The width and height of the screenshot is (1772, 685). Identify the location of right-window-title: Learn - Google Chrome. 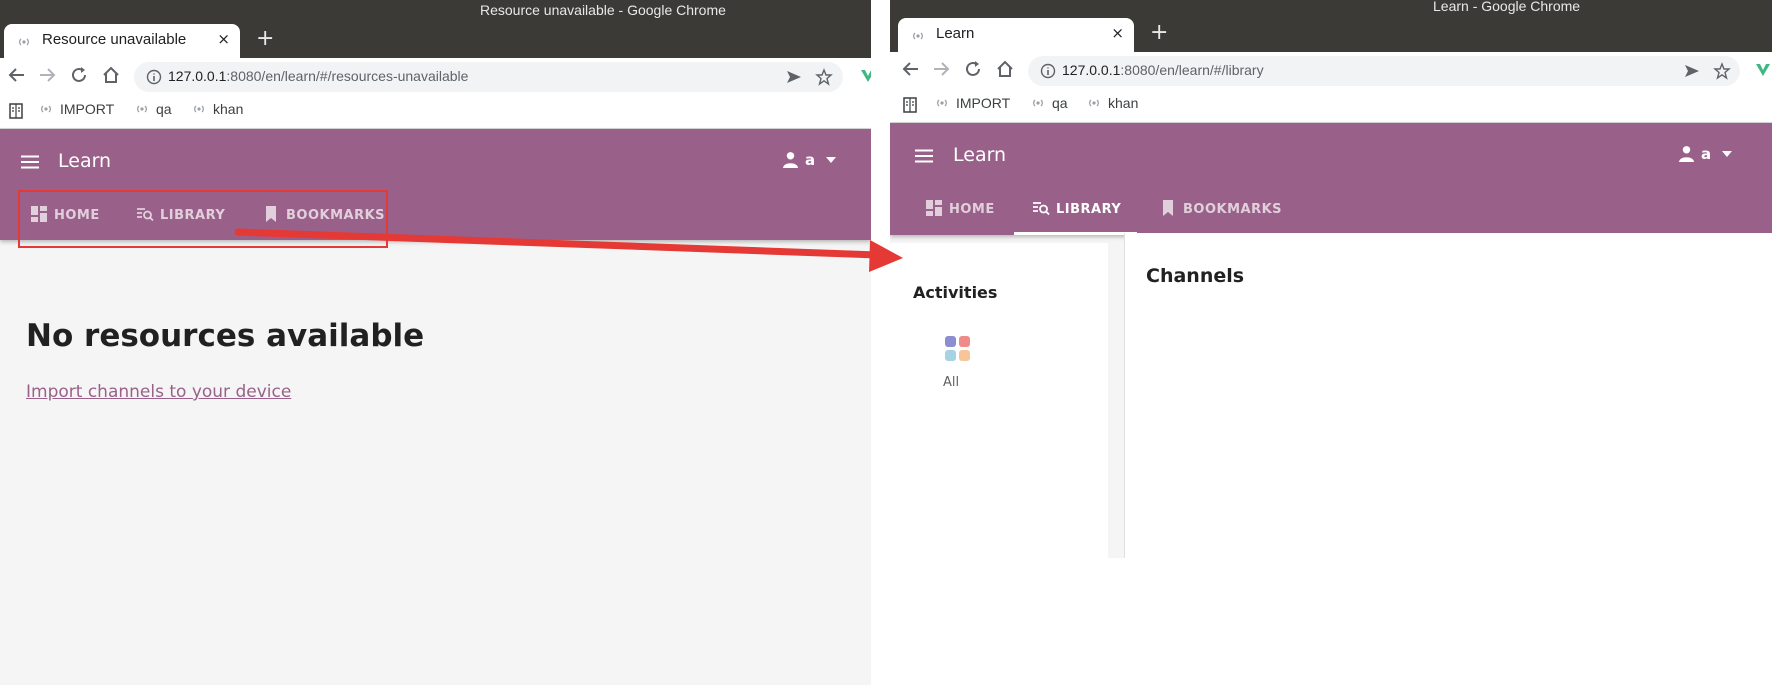
(1507, 7).